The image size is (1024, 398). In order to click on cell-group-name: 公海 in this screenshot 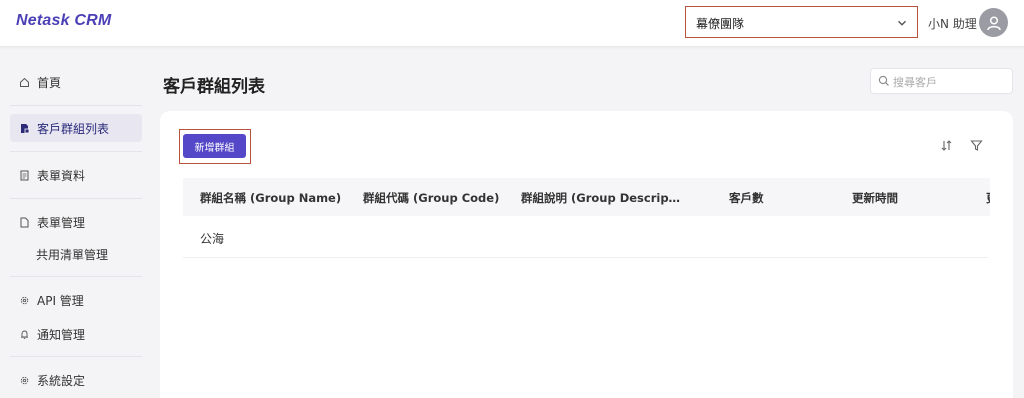, I will do `click(212, 239)`.